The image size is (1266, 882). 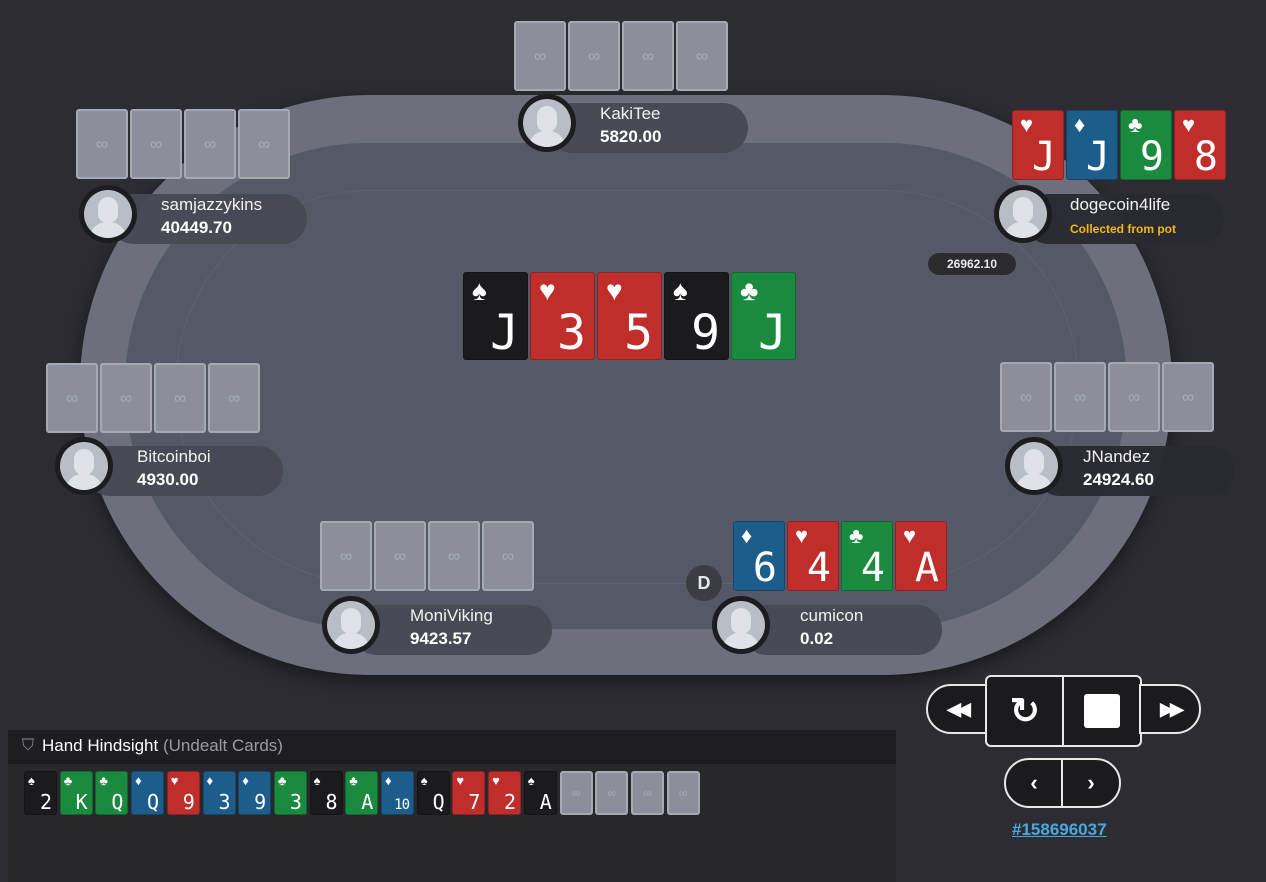 What do you see at coordinates (957, 709) in the screenshot?
I see `rewind-button: ◀◀` at bounding box center [957, 709].